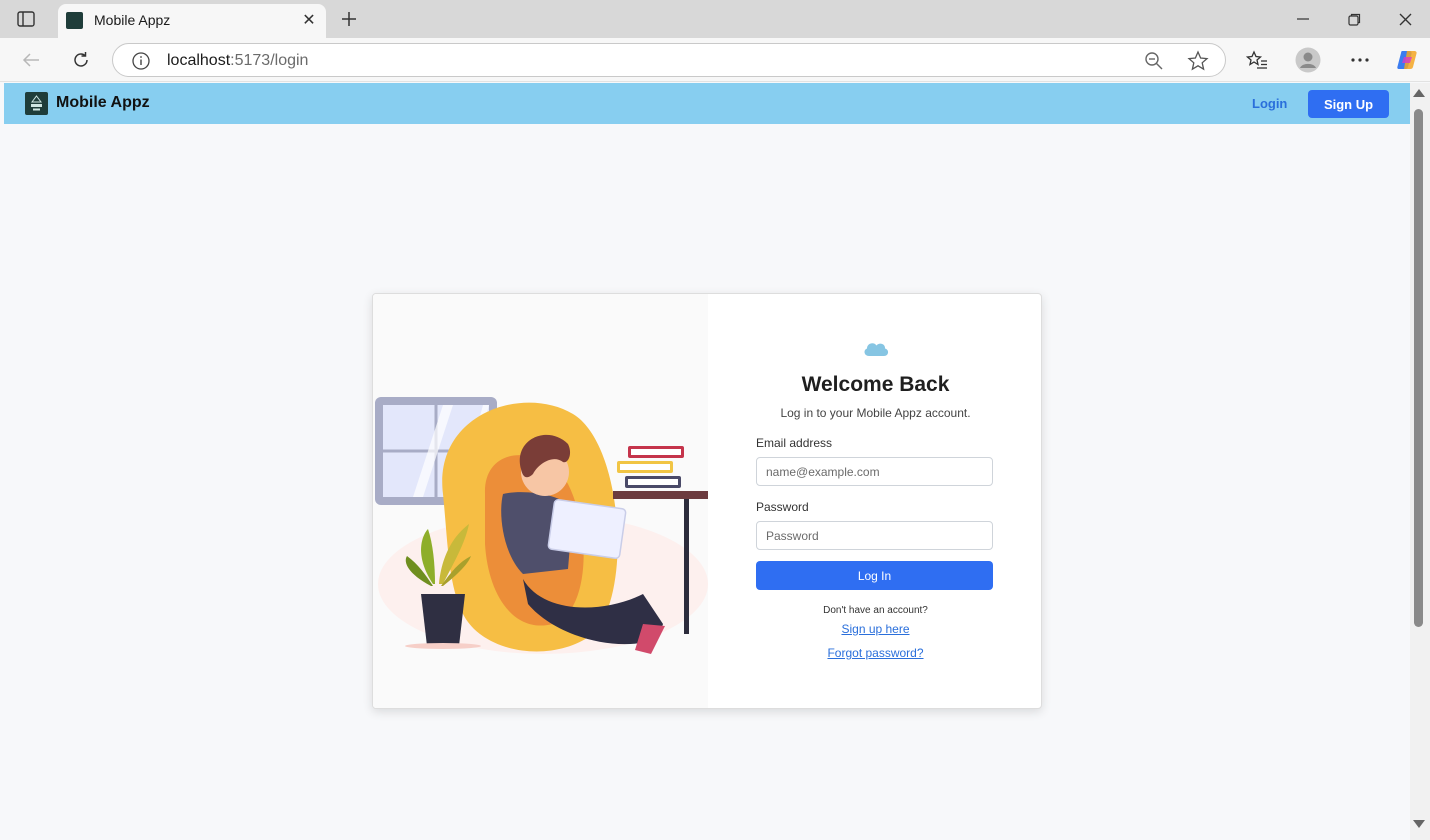  Describe the element at coordinates (707, 103) in the screenshot. I see `site-navbar: Mobile Appz Login Sign Up` at that location.